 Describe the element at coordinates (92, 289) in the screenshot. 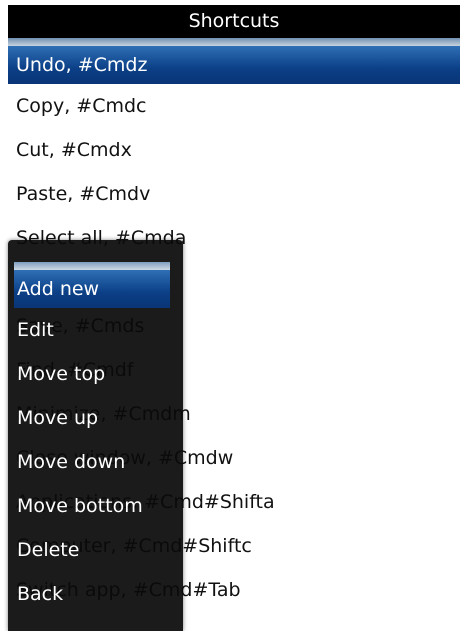

I see `menu-item-add-new: Add new` at that location.